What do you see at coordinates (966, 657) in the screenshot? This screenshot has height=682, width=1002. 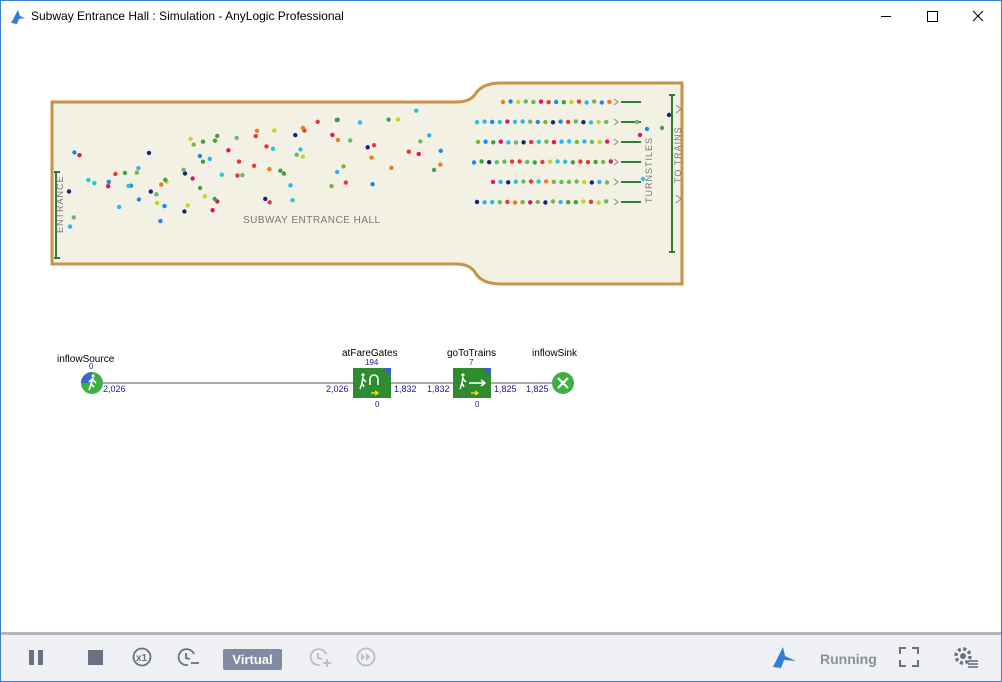 I see `settings-button` at bounding box center [966, 657].